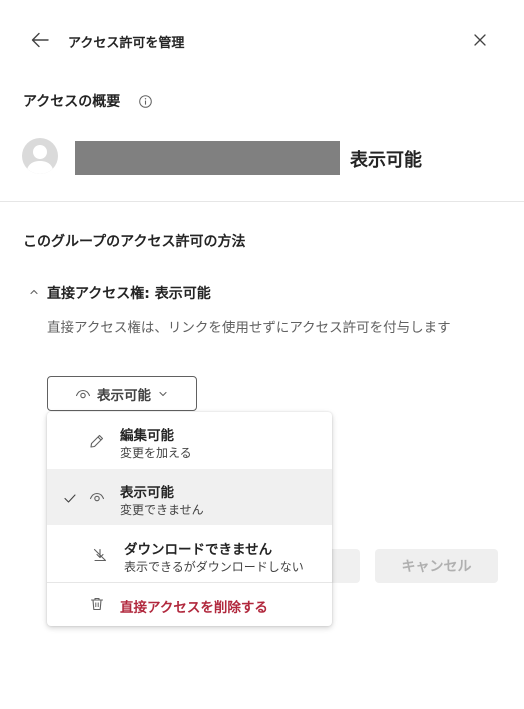  I want to click on back-button, so click(40, 40).